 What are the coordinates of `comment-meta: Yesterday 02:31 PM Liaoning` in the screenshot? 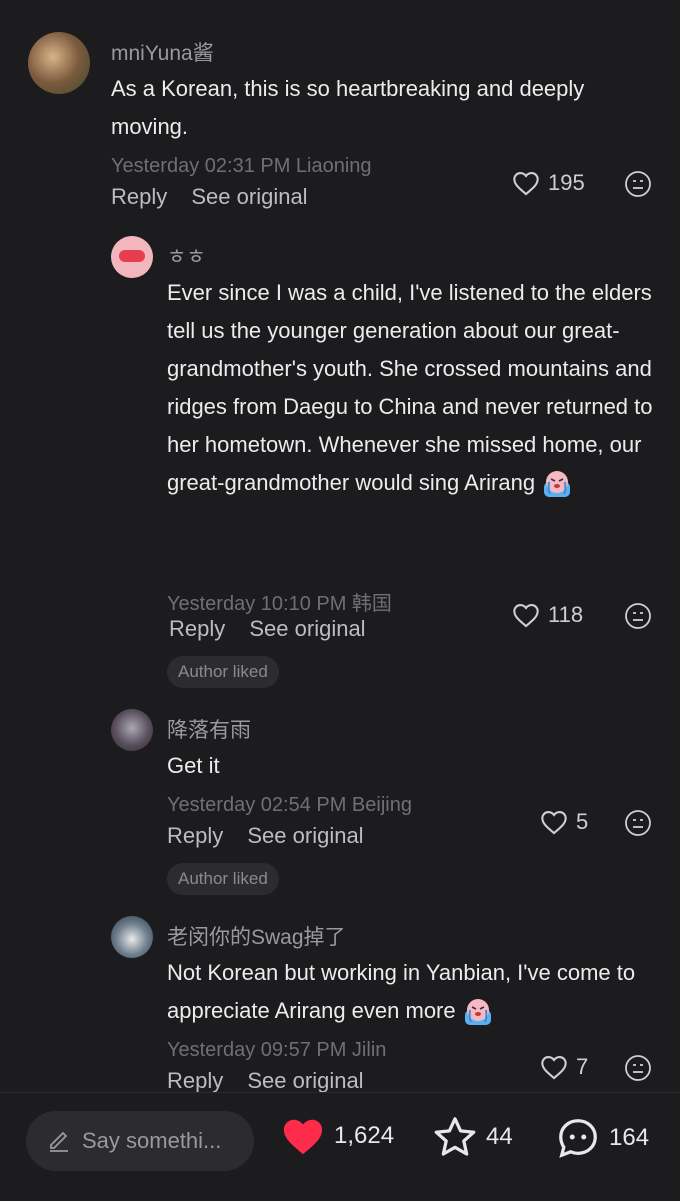 It's located at (241, 166).